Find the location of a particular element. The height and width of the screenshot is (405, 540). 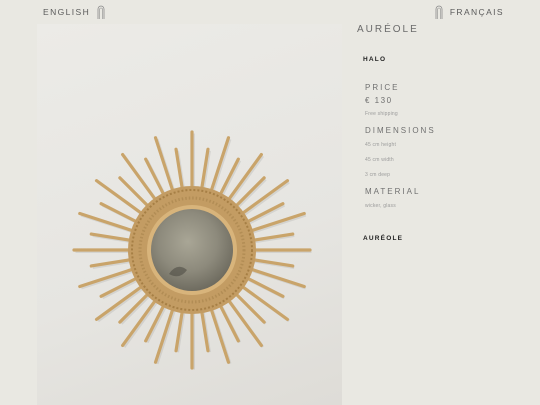

dimensions-label: DIMENSIONS is located at coordinates (400, 130).